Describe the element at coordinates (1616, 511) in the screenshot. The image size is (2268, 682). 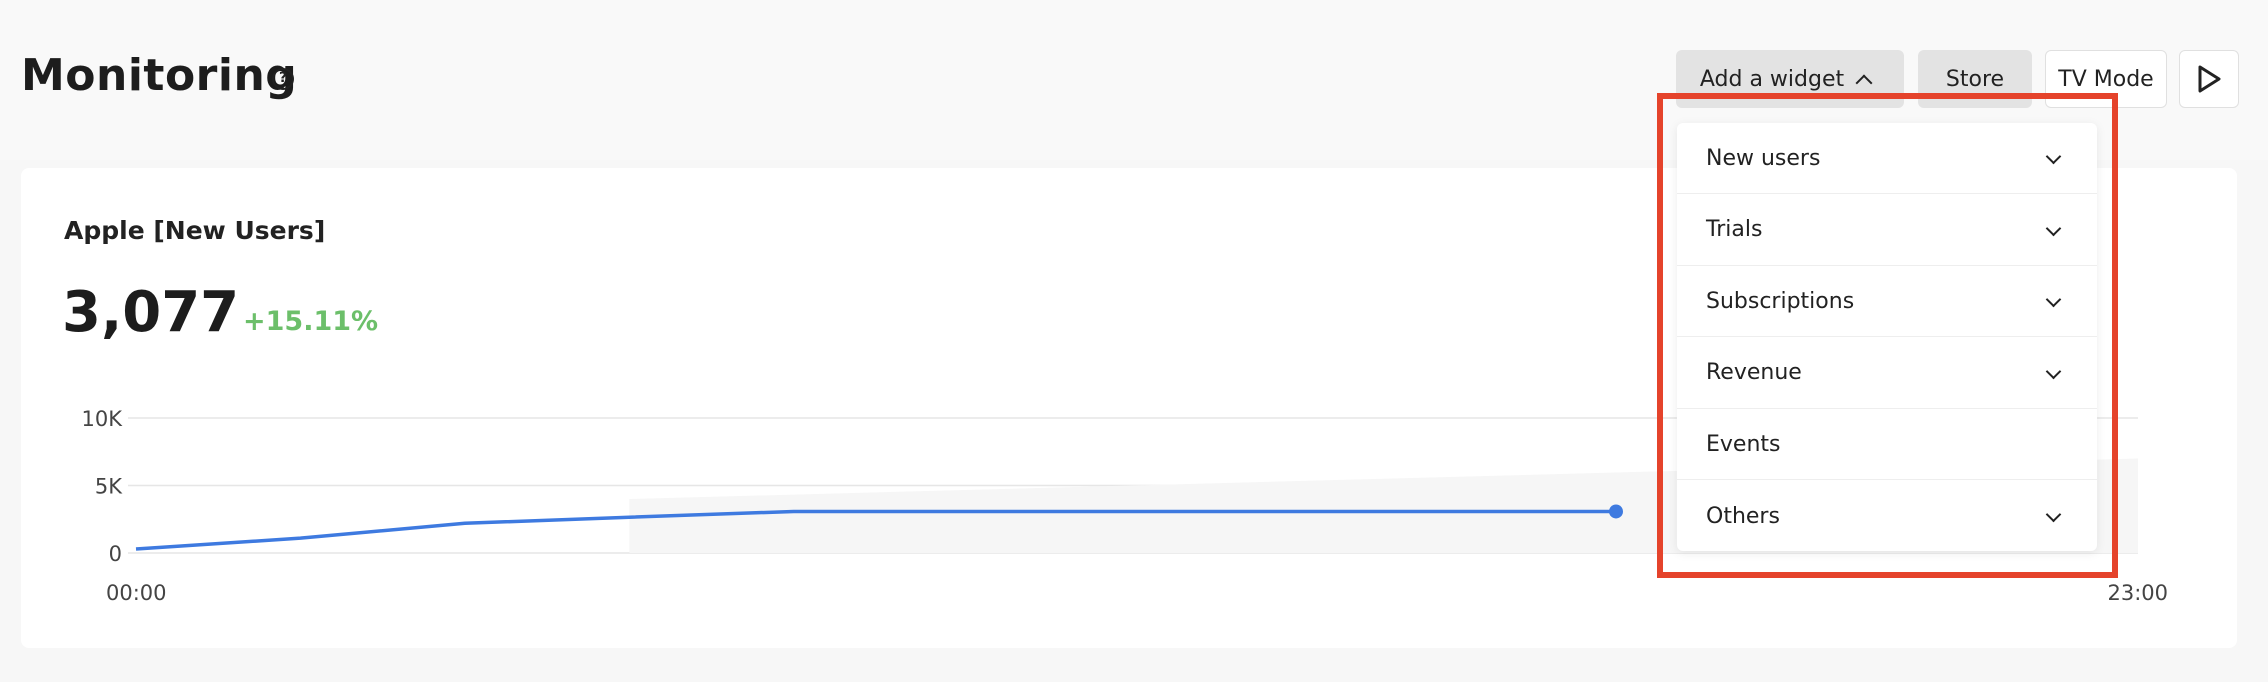
I see `data-point` at that location.